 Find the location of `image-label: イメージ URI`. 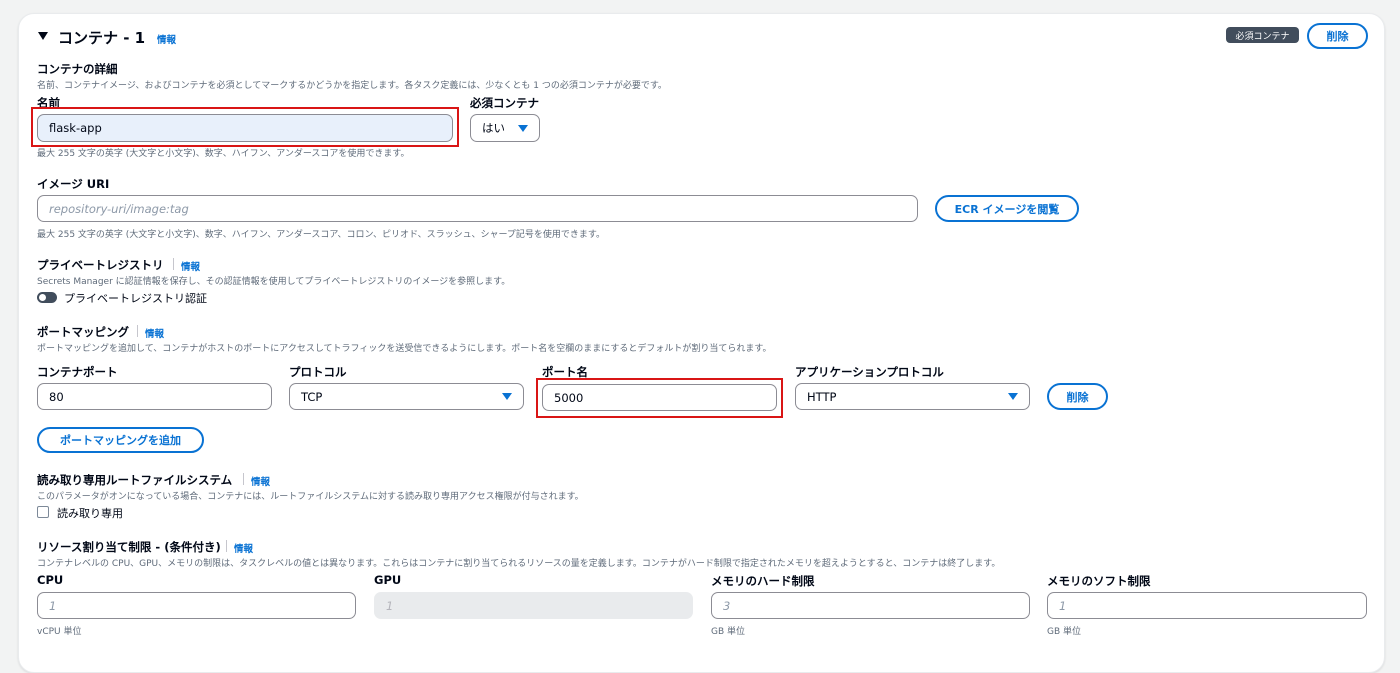

image-label: イメージ URI is located at coordinates (73, 184).